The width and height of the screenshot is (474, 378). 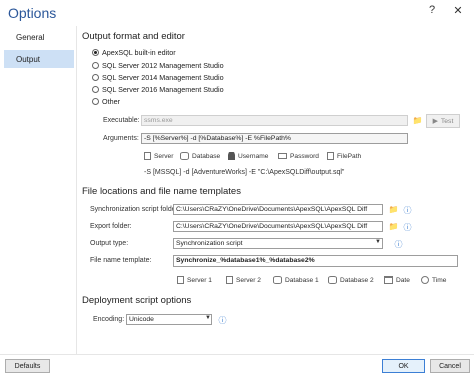 What do you see at coordinates (278, 243) in the screenshot?
I see `output-type-select: Synchronization script` at bounding box center [278, 243].